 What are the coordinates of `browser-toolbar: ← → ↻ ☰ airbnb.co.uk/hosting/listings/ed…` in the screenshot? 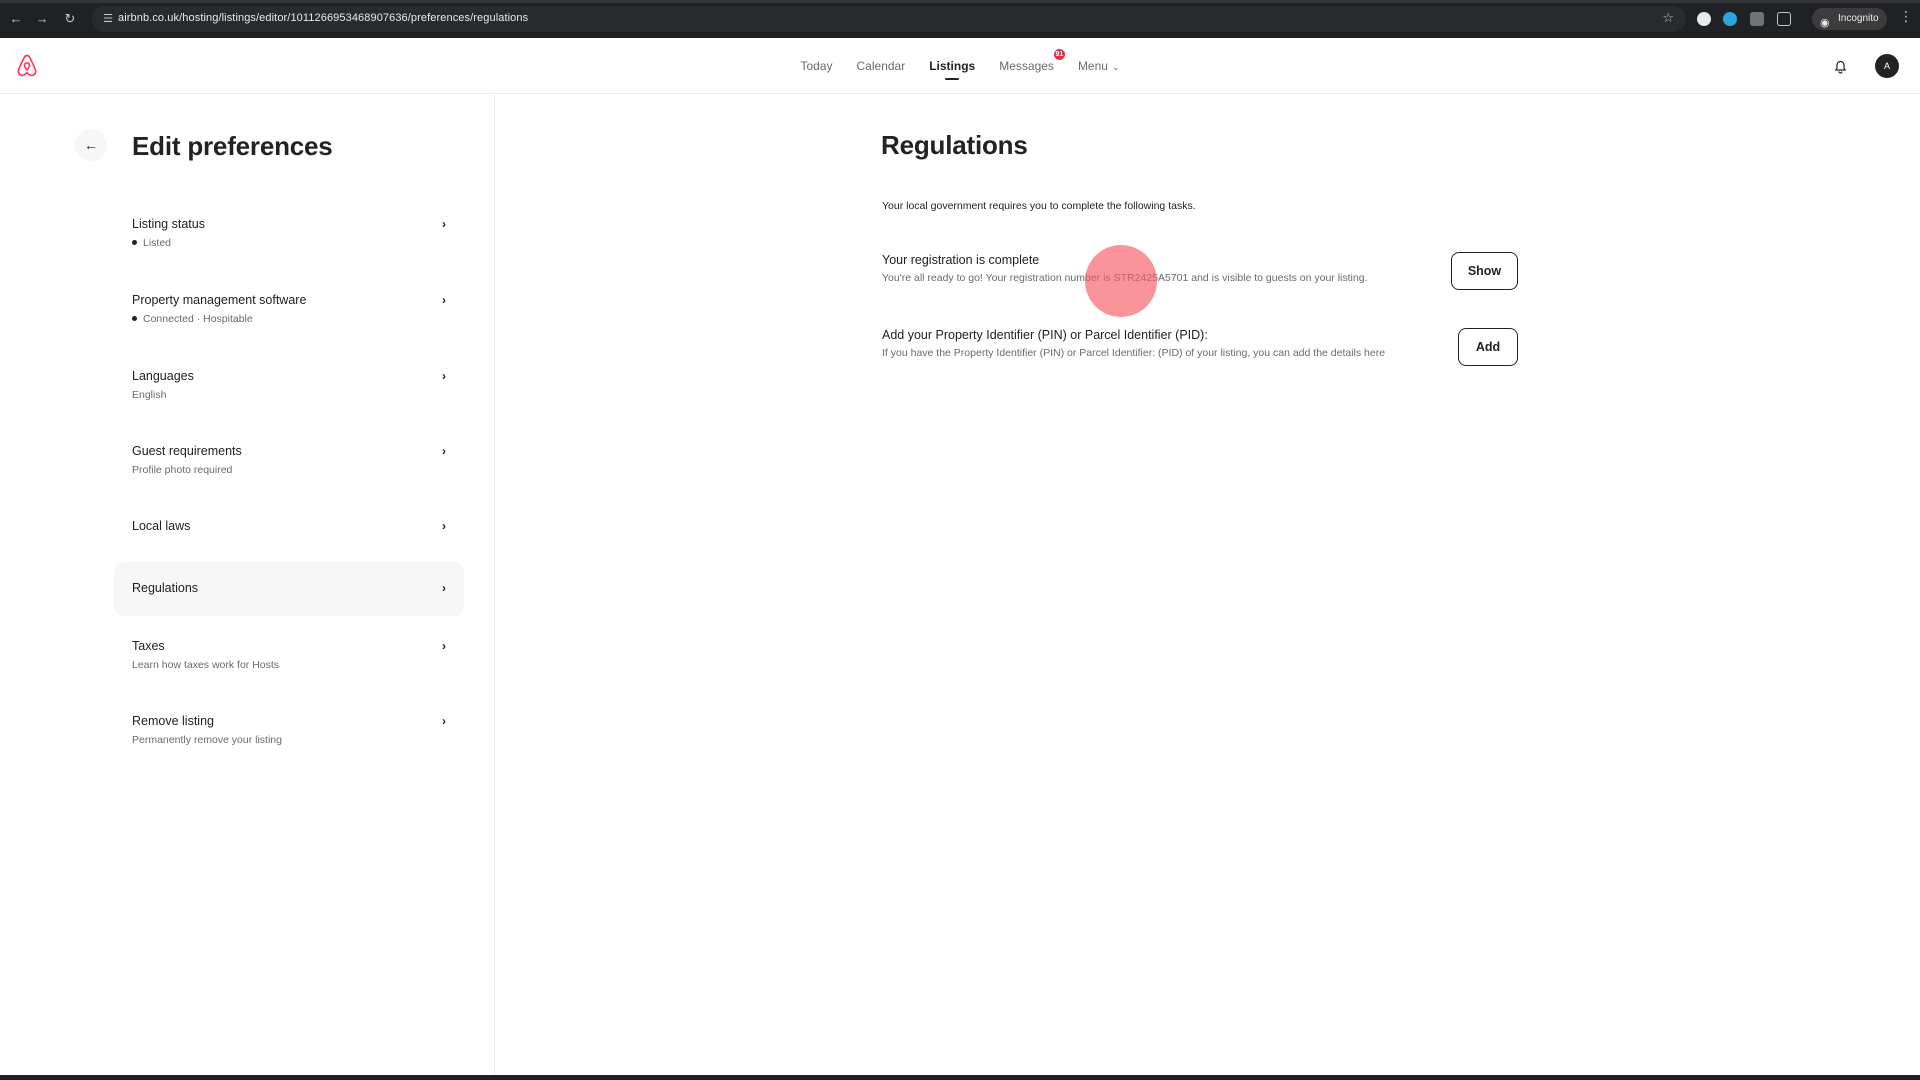 It's located at (960, 19).